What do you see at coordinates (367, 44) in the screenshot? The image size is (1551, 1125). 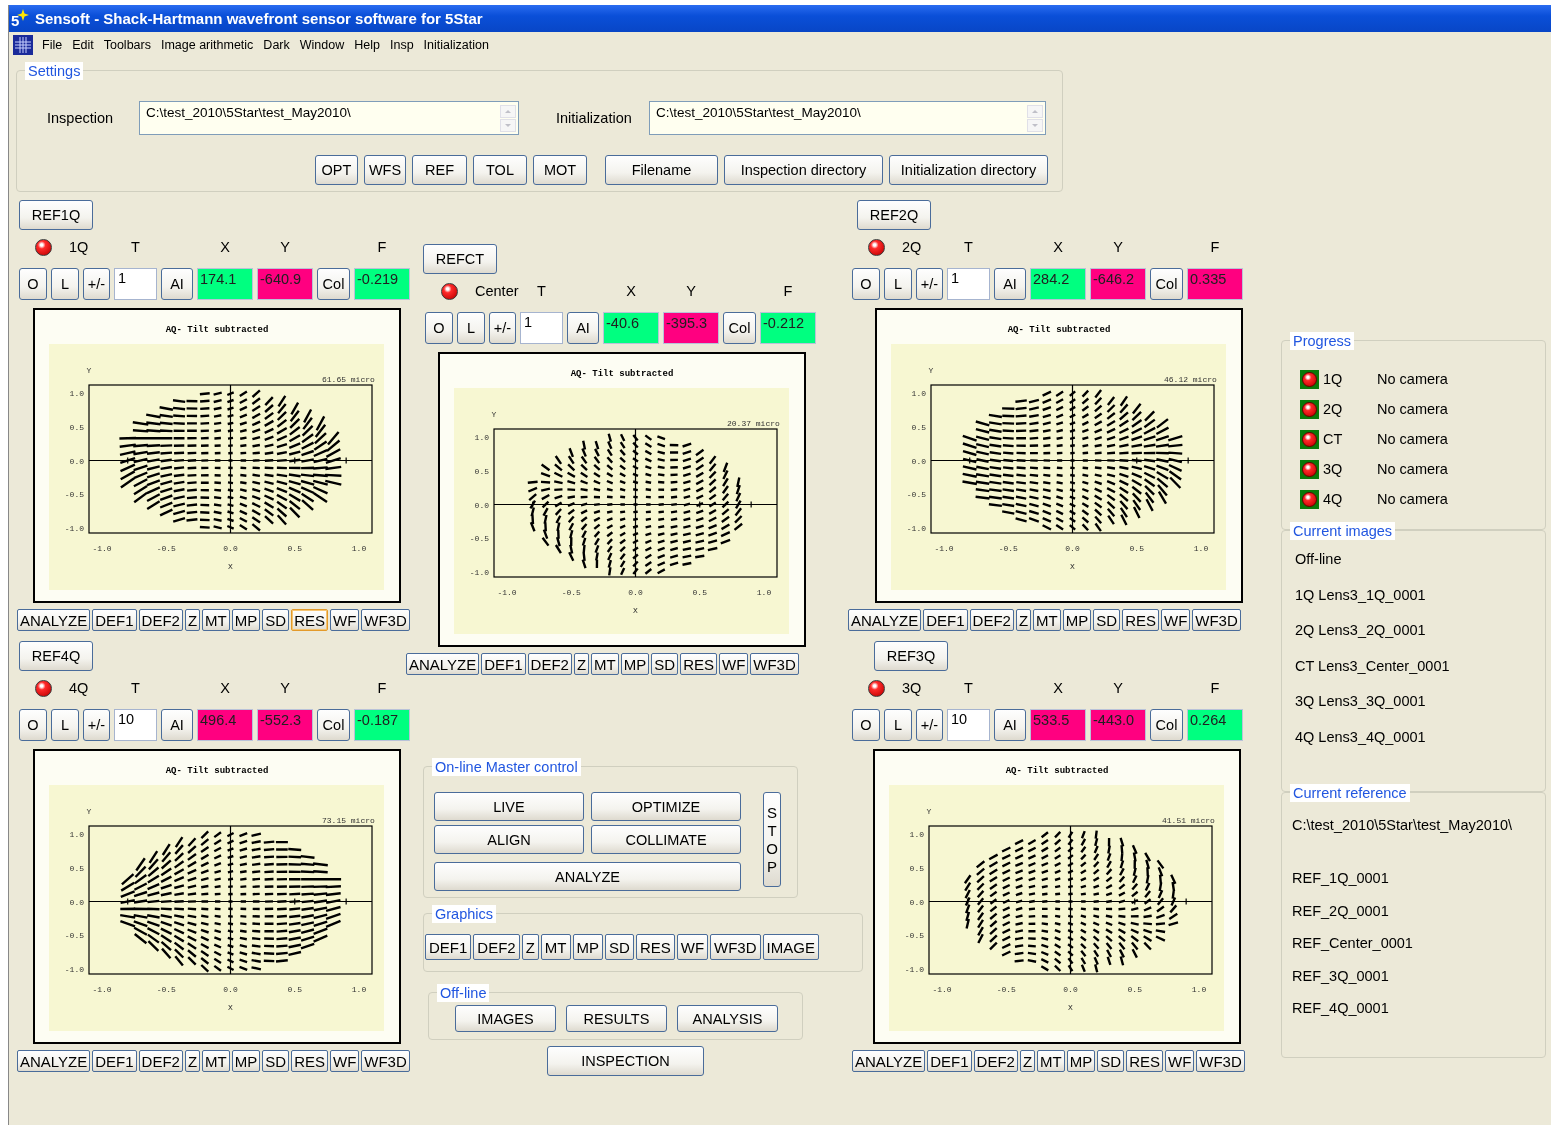 I see `menu-item: Help` at bounding box center [367, 44].